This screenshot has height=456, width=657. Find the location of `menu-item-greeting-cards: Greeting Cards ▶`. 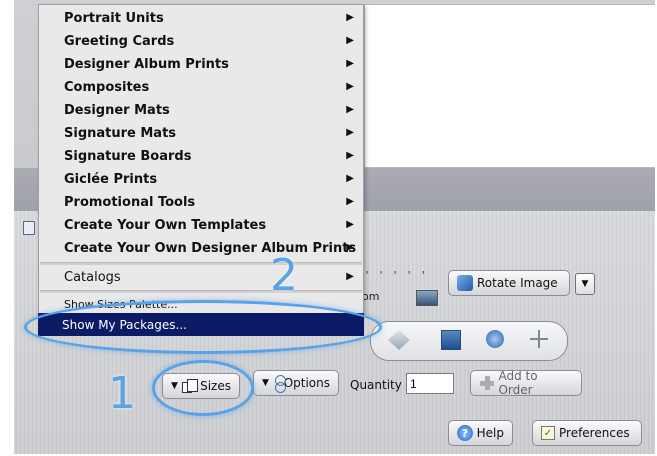

menu-item-greeting-cards: Greeting Cards ▶ is located at coordinates (201, 41).